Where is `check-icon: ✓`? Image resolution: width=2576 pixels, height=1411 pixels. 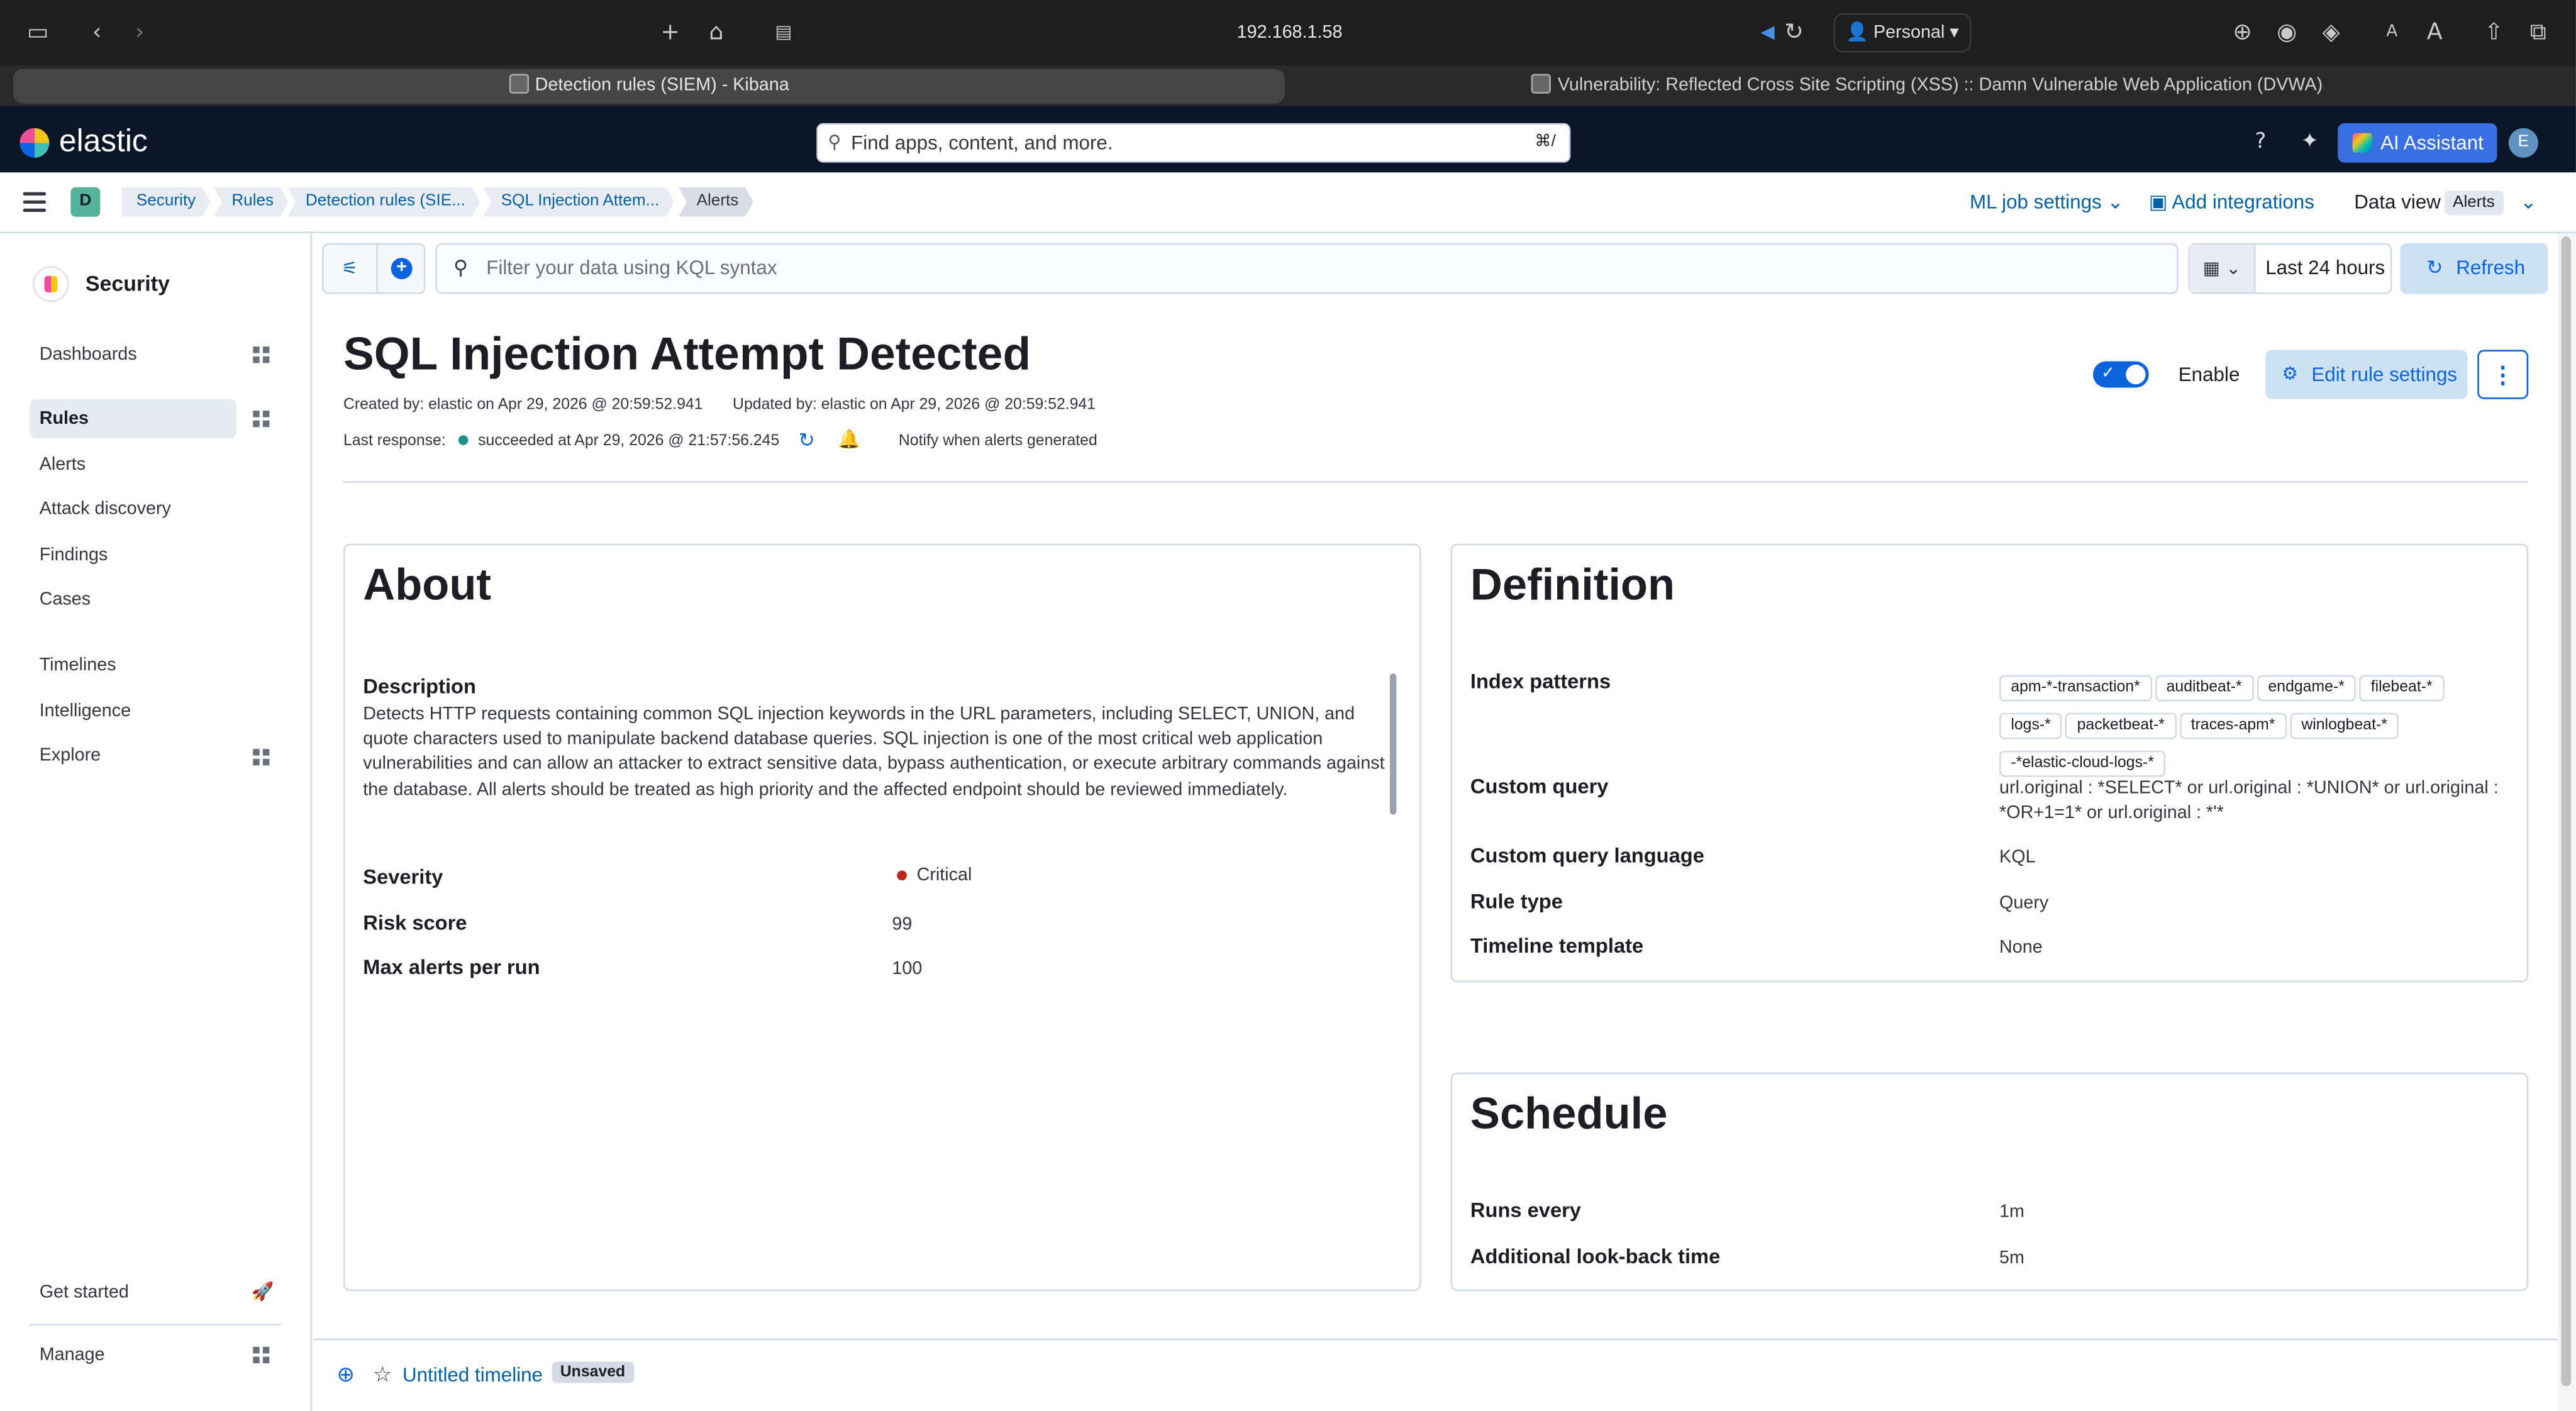
check-icon: ✓ is located at coordinates (2108, 373).